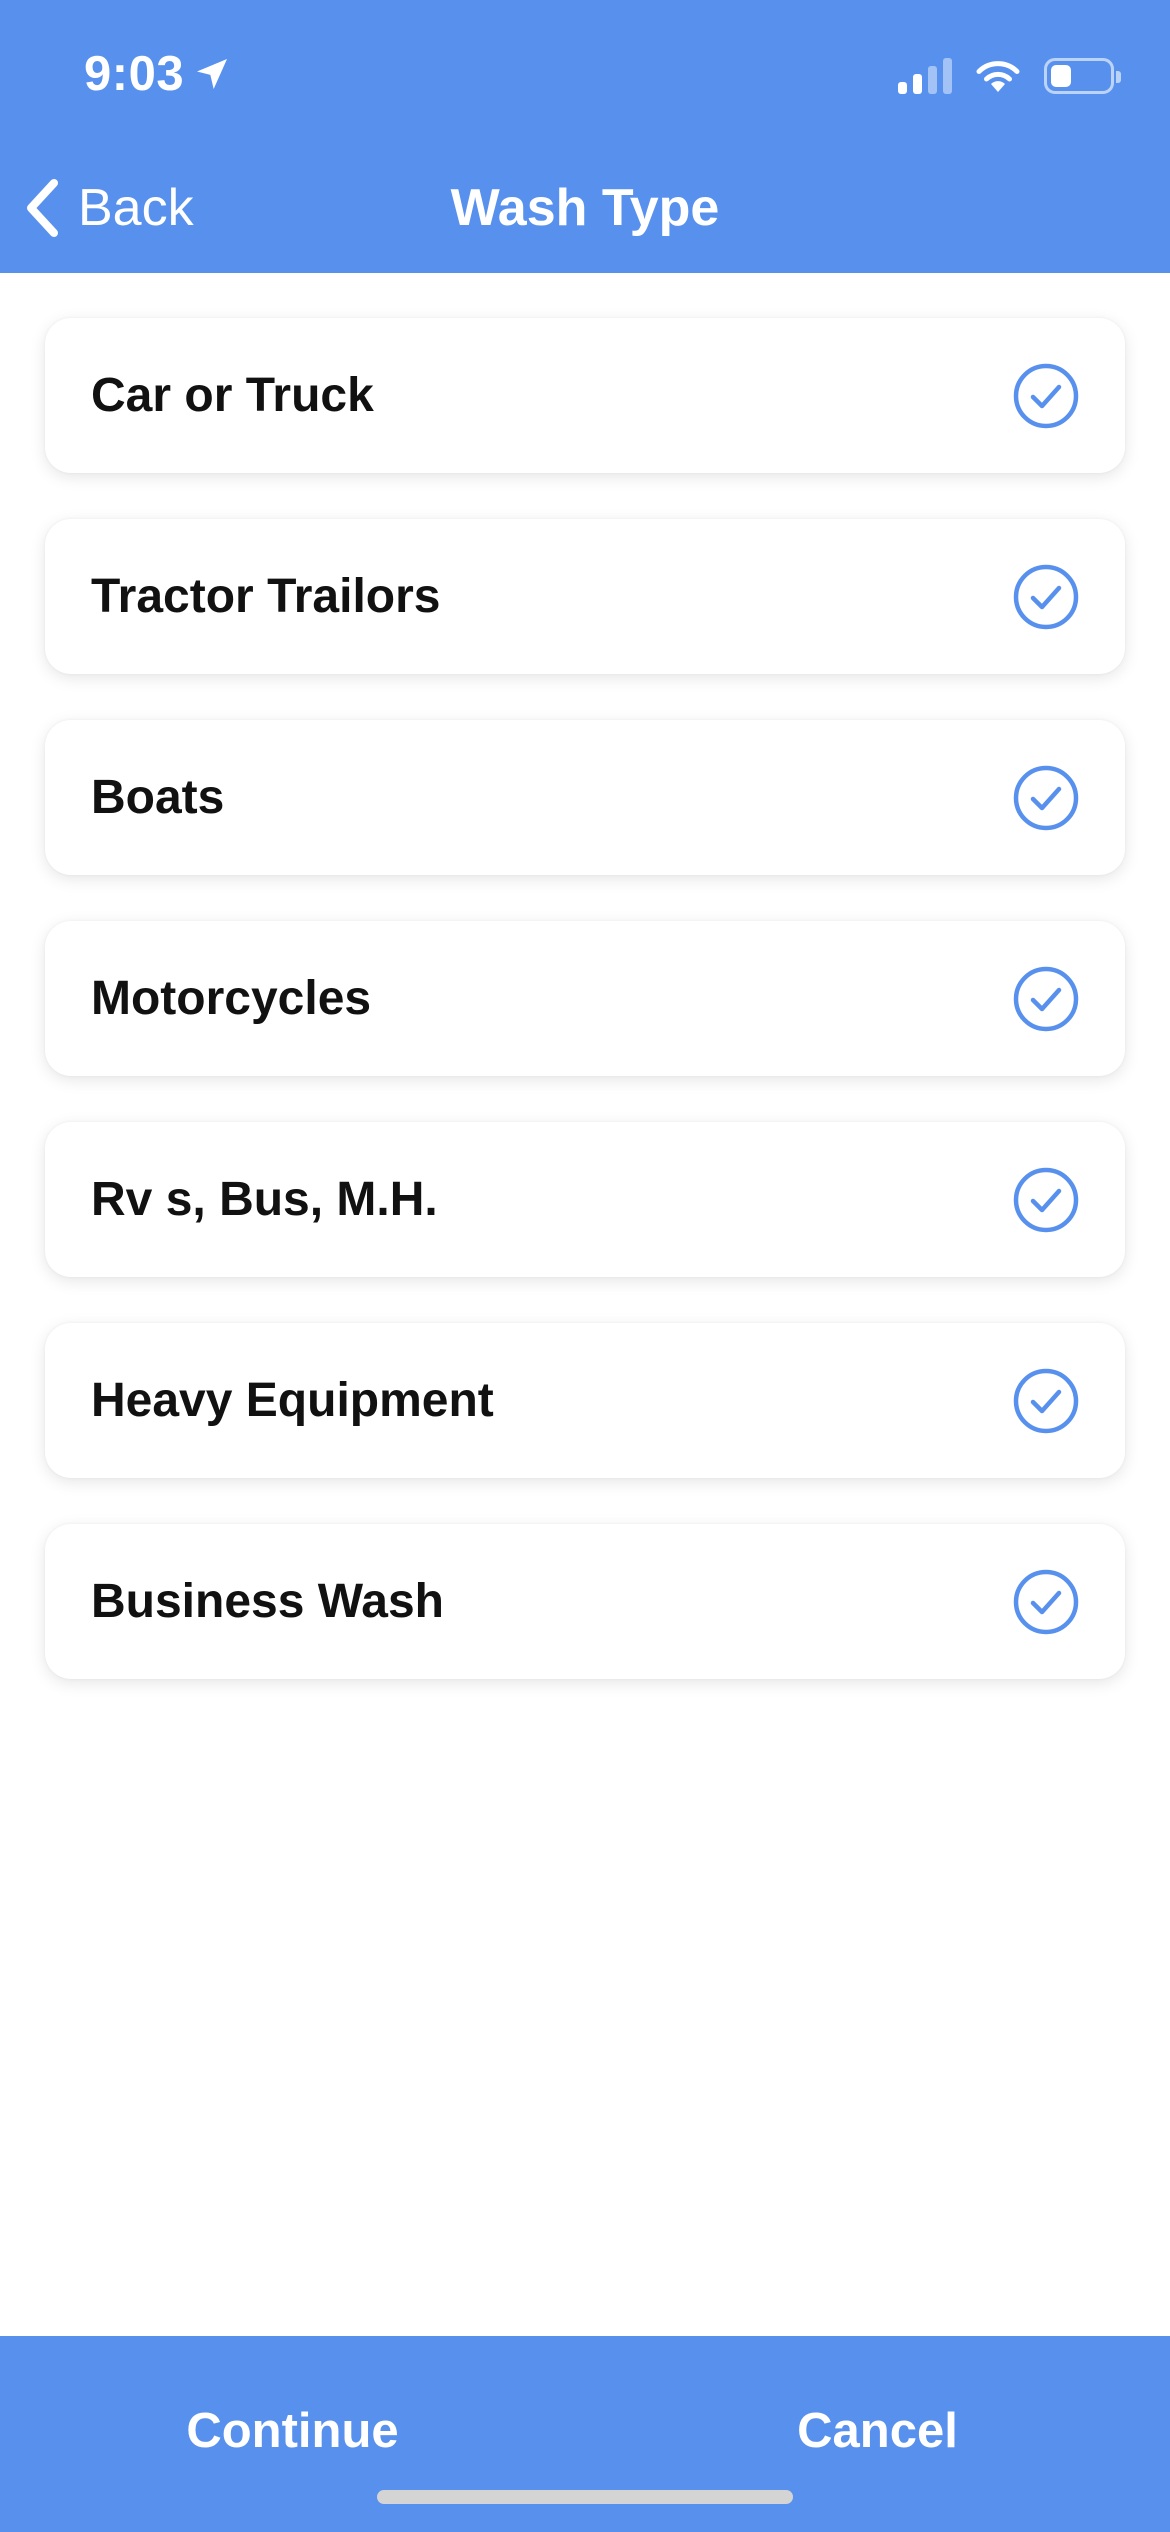 The height and width of the screenshot is (2532, 1170). I want to click on wash-type-row: Car or Truck, so click(585, 395).